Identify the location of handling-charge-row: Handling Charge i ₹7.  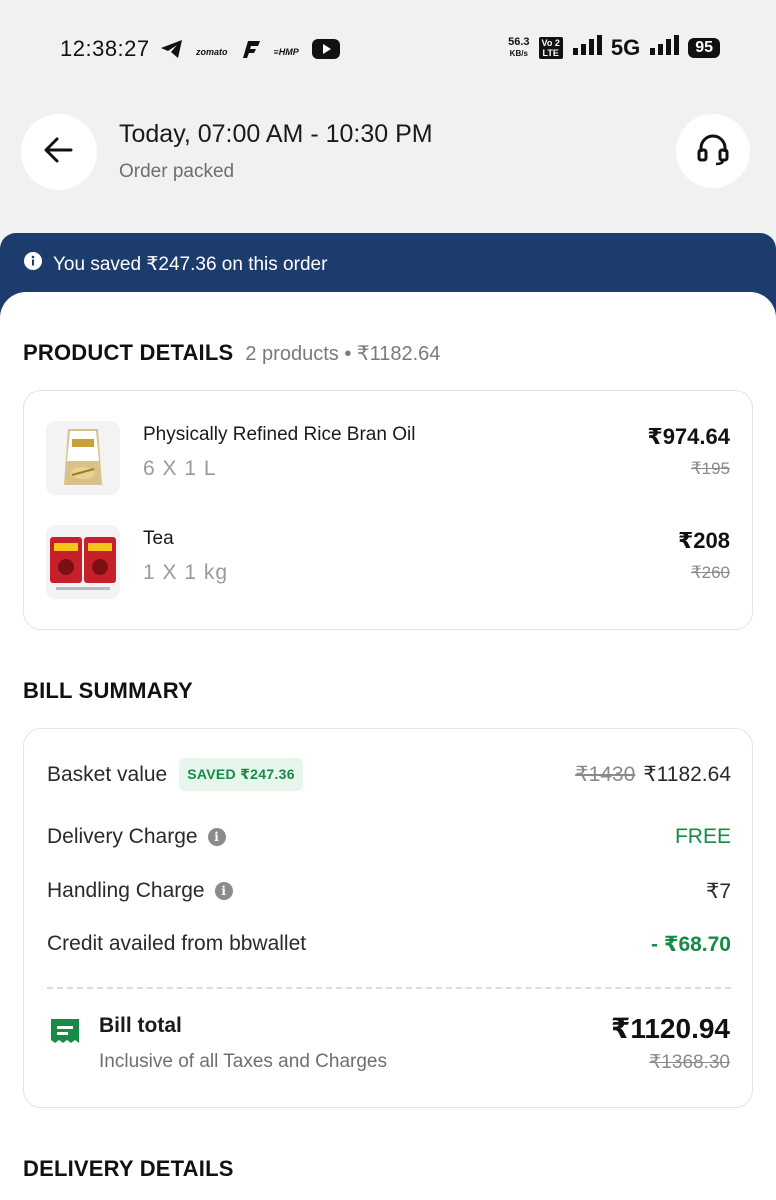
(389, 894).